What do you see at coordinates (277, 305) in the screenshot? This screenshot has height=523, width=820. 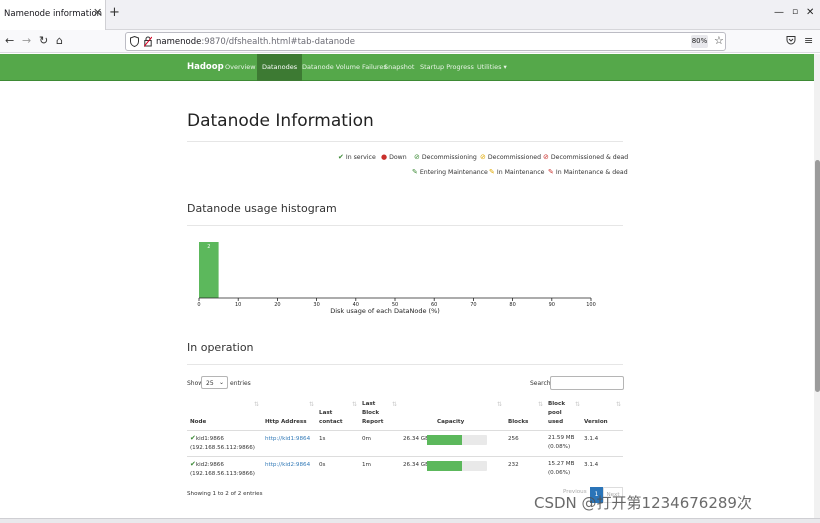 I see `x-tick-label: 20` at bounding box center [277, 305].